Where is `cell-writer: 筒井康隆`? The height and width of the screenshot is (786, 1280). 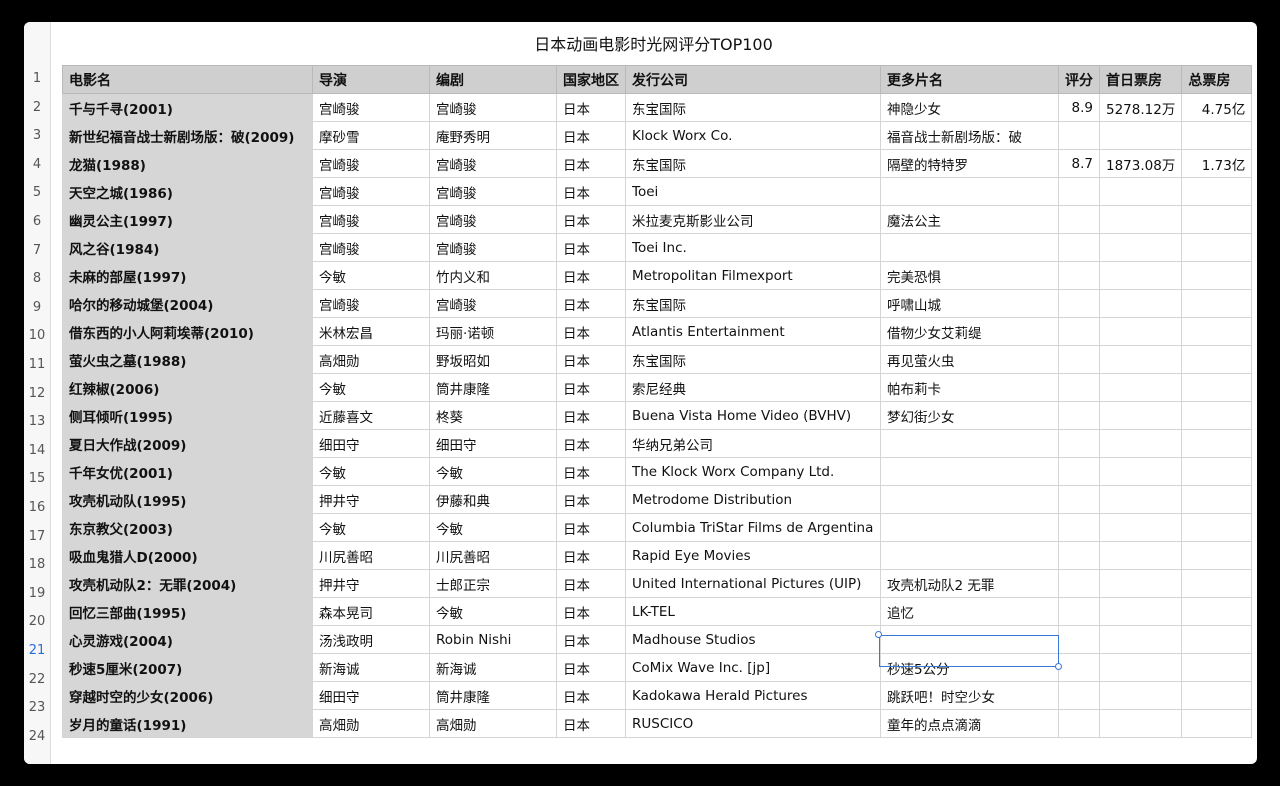 cell-writer: 筒井康隆 is located at coordinates (493, 695).